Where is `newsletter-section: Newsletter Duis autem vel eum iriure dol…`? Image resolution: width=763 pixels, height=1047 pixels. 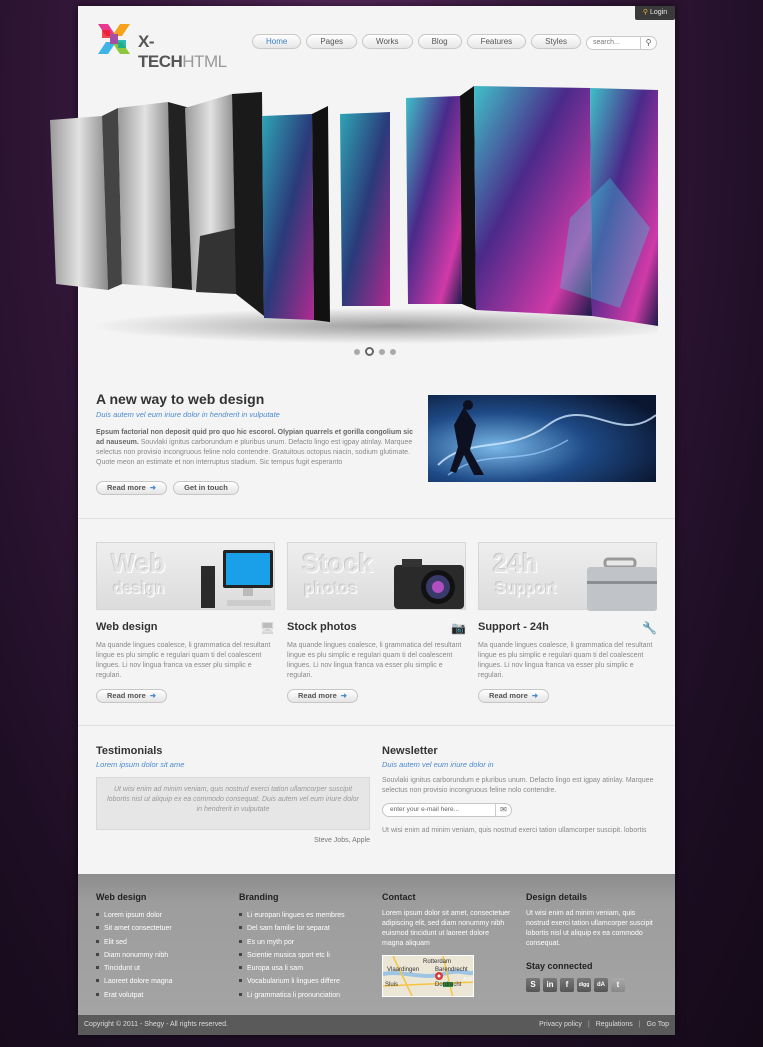
newsletter-section: Newsletter Duis autem vel eum iriure dol… is located at coordinates (520, 790).